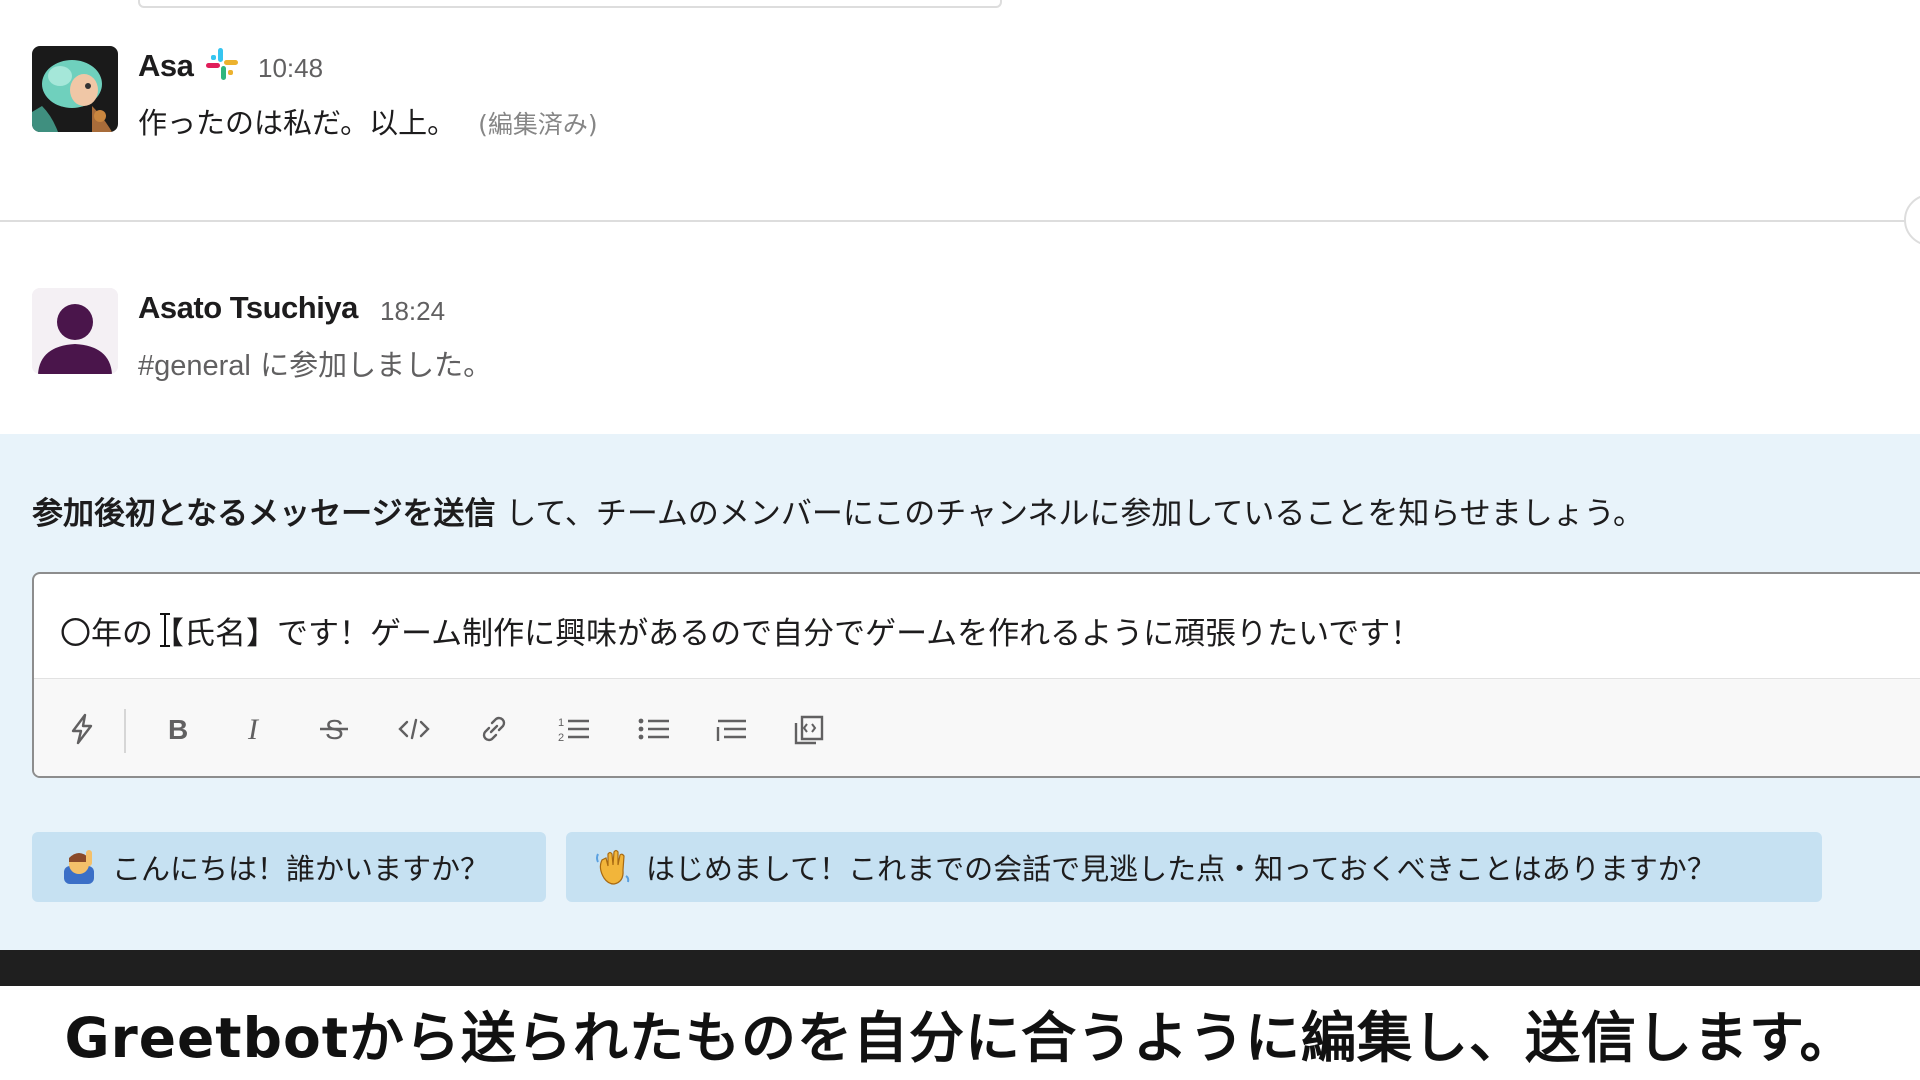  I want to click on toolbar-separator, so click(125, 731).